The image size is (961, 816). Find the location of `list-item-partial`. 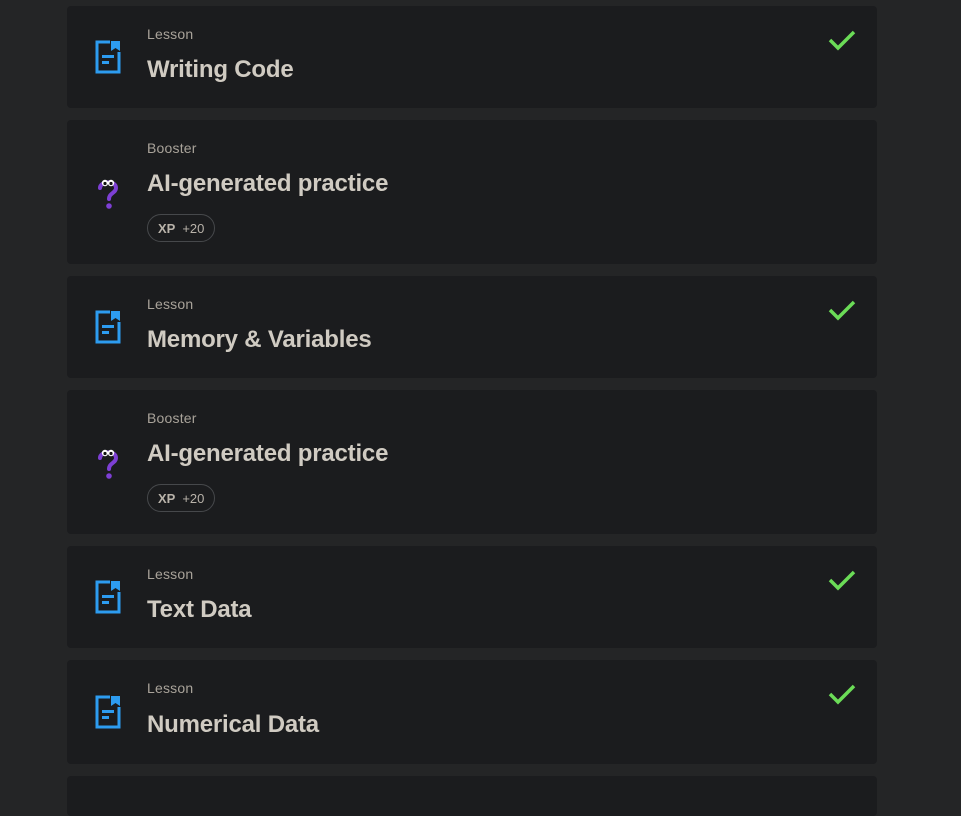

list-item-partial is located at coordinates (472, 796).